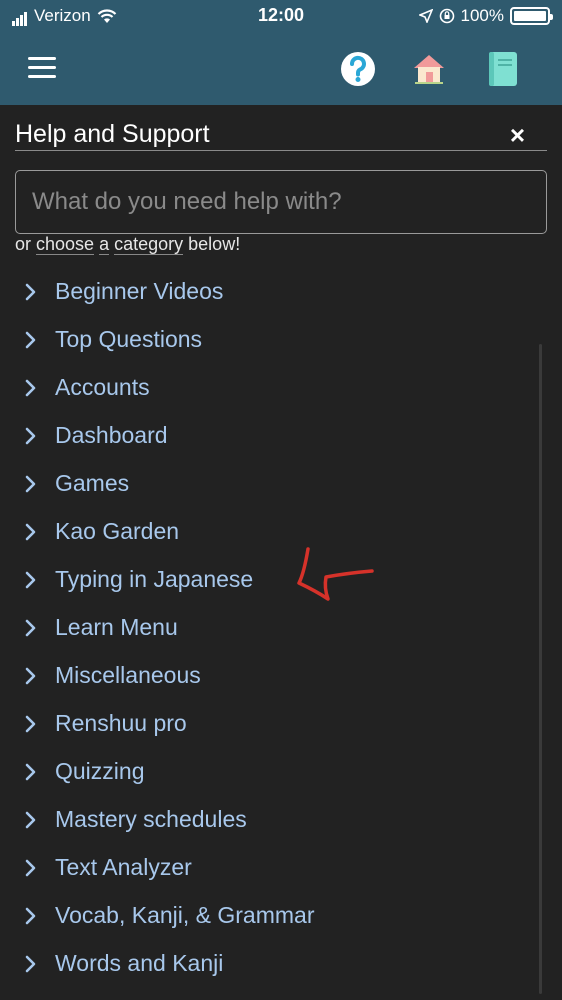 This screenshot has height=1000, width=562. What do you see at coordinates (270, 436) in the screenshot?
I see `category-item: Dashboard` at bounding box center [270, 436].